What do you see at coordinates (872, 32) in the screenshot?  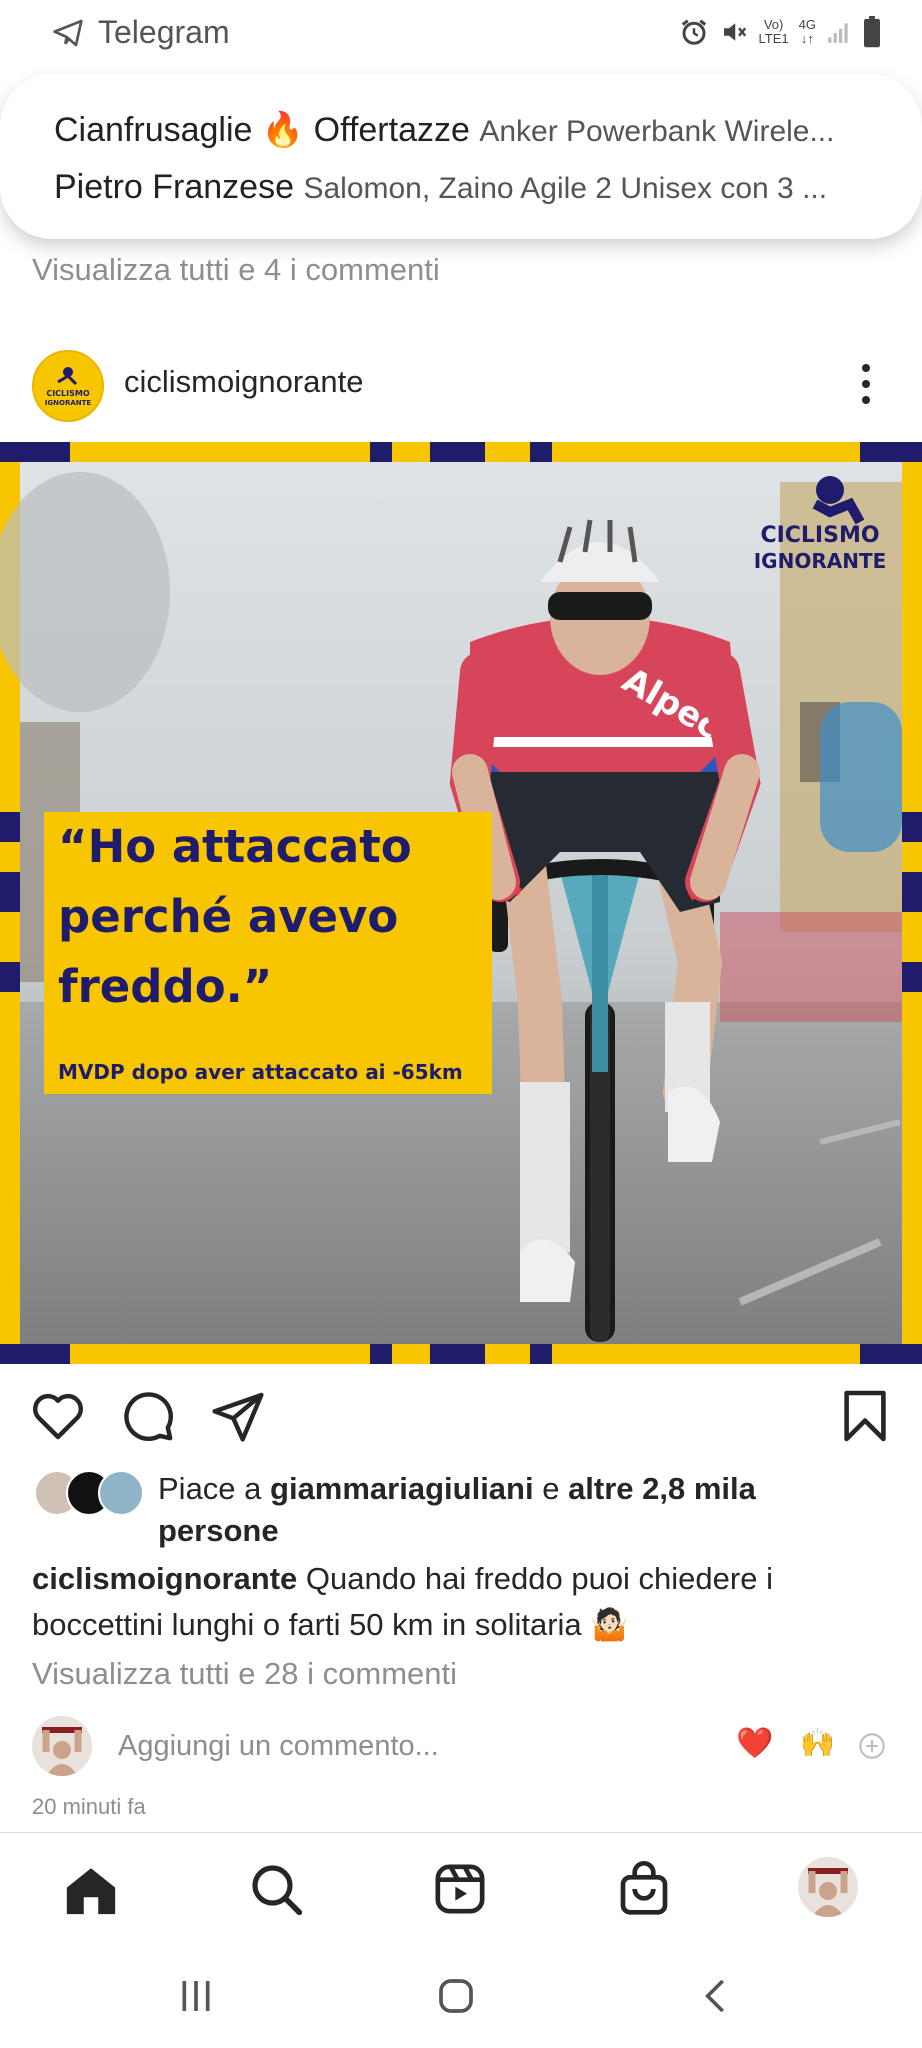 I see `battery-icon` at bounding box center [872, 32].